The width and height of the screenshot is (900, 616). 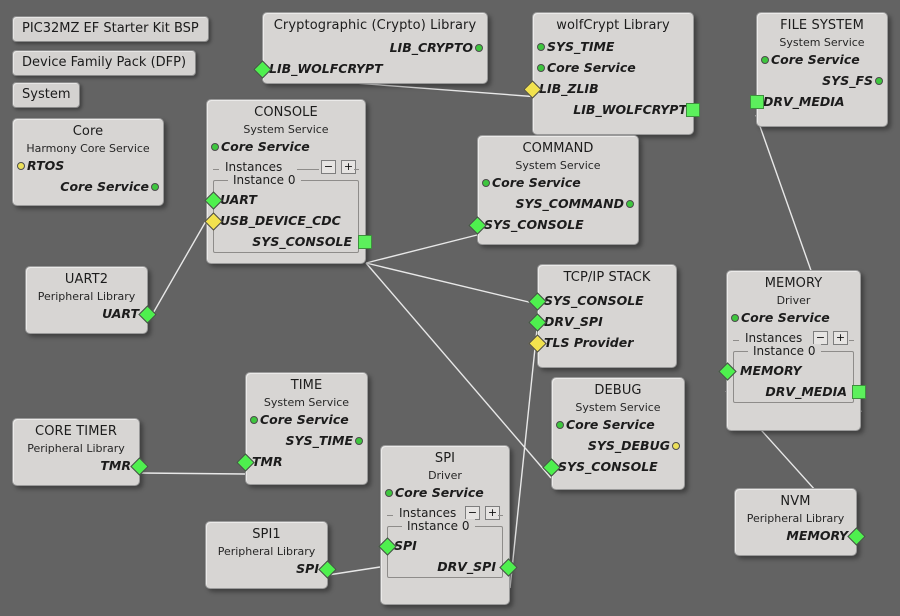 I want to click on button-device-family-pack: Device Family Pack (DFP), so click(x=104, y=63).